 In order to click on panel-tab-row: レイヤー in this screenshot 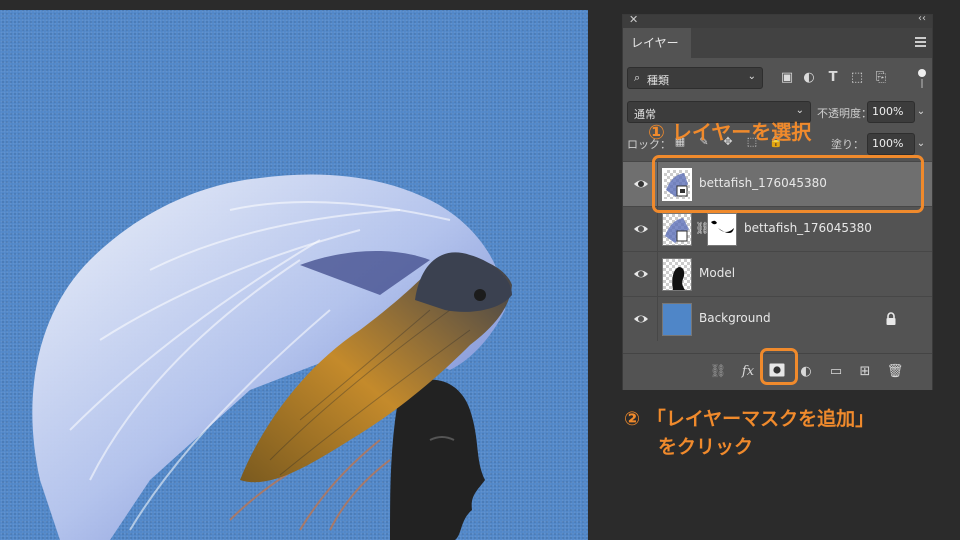, I will do `click(777, 43)`.